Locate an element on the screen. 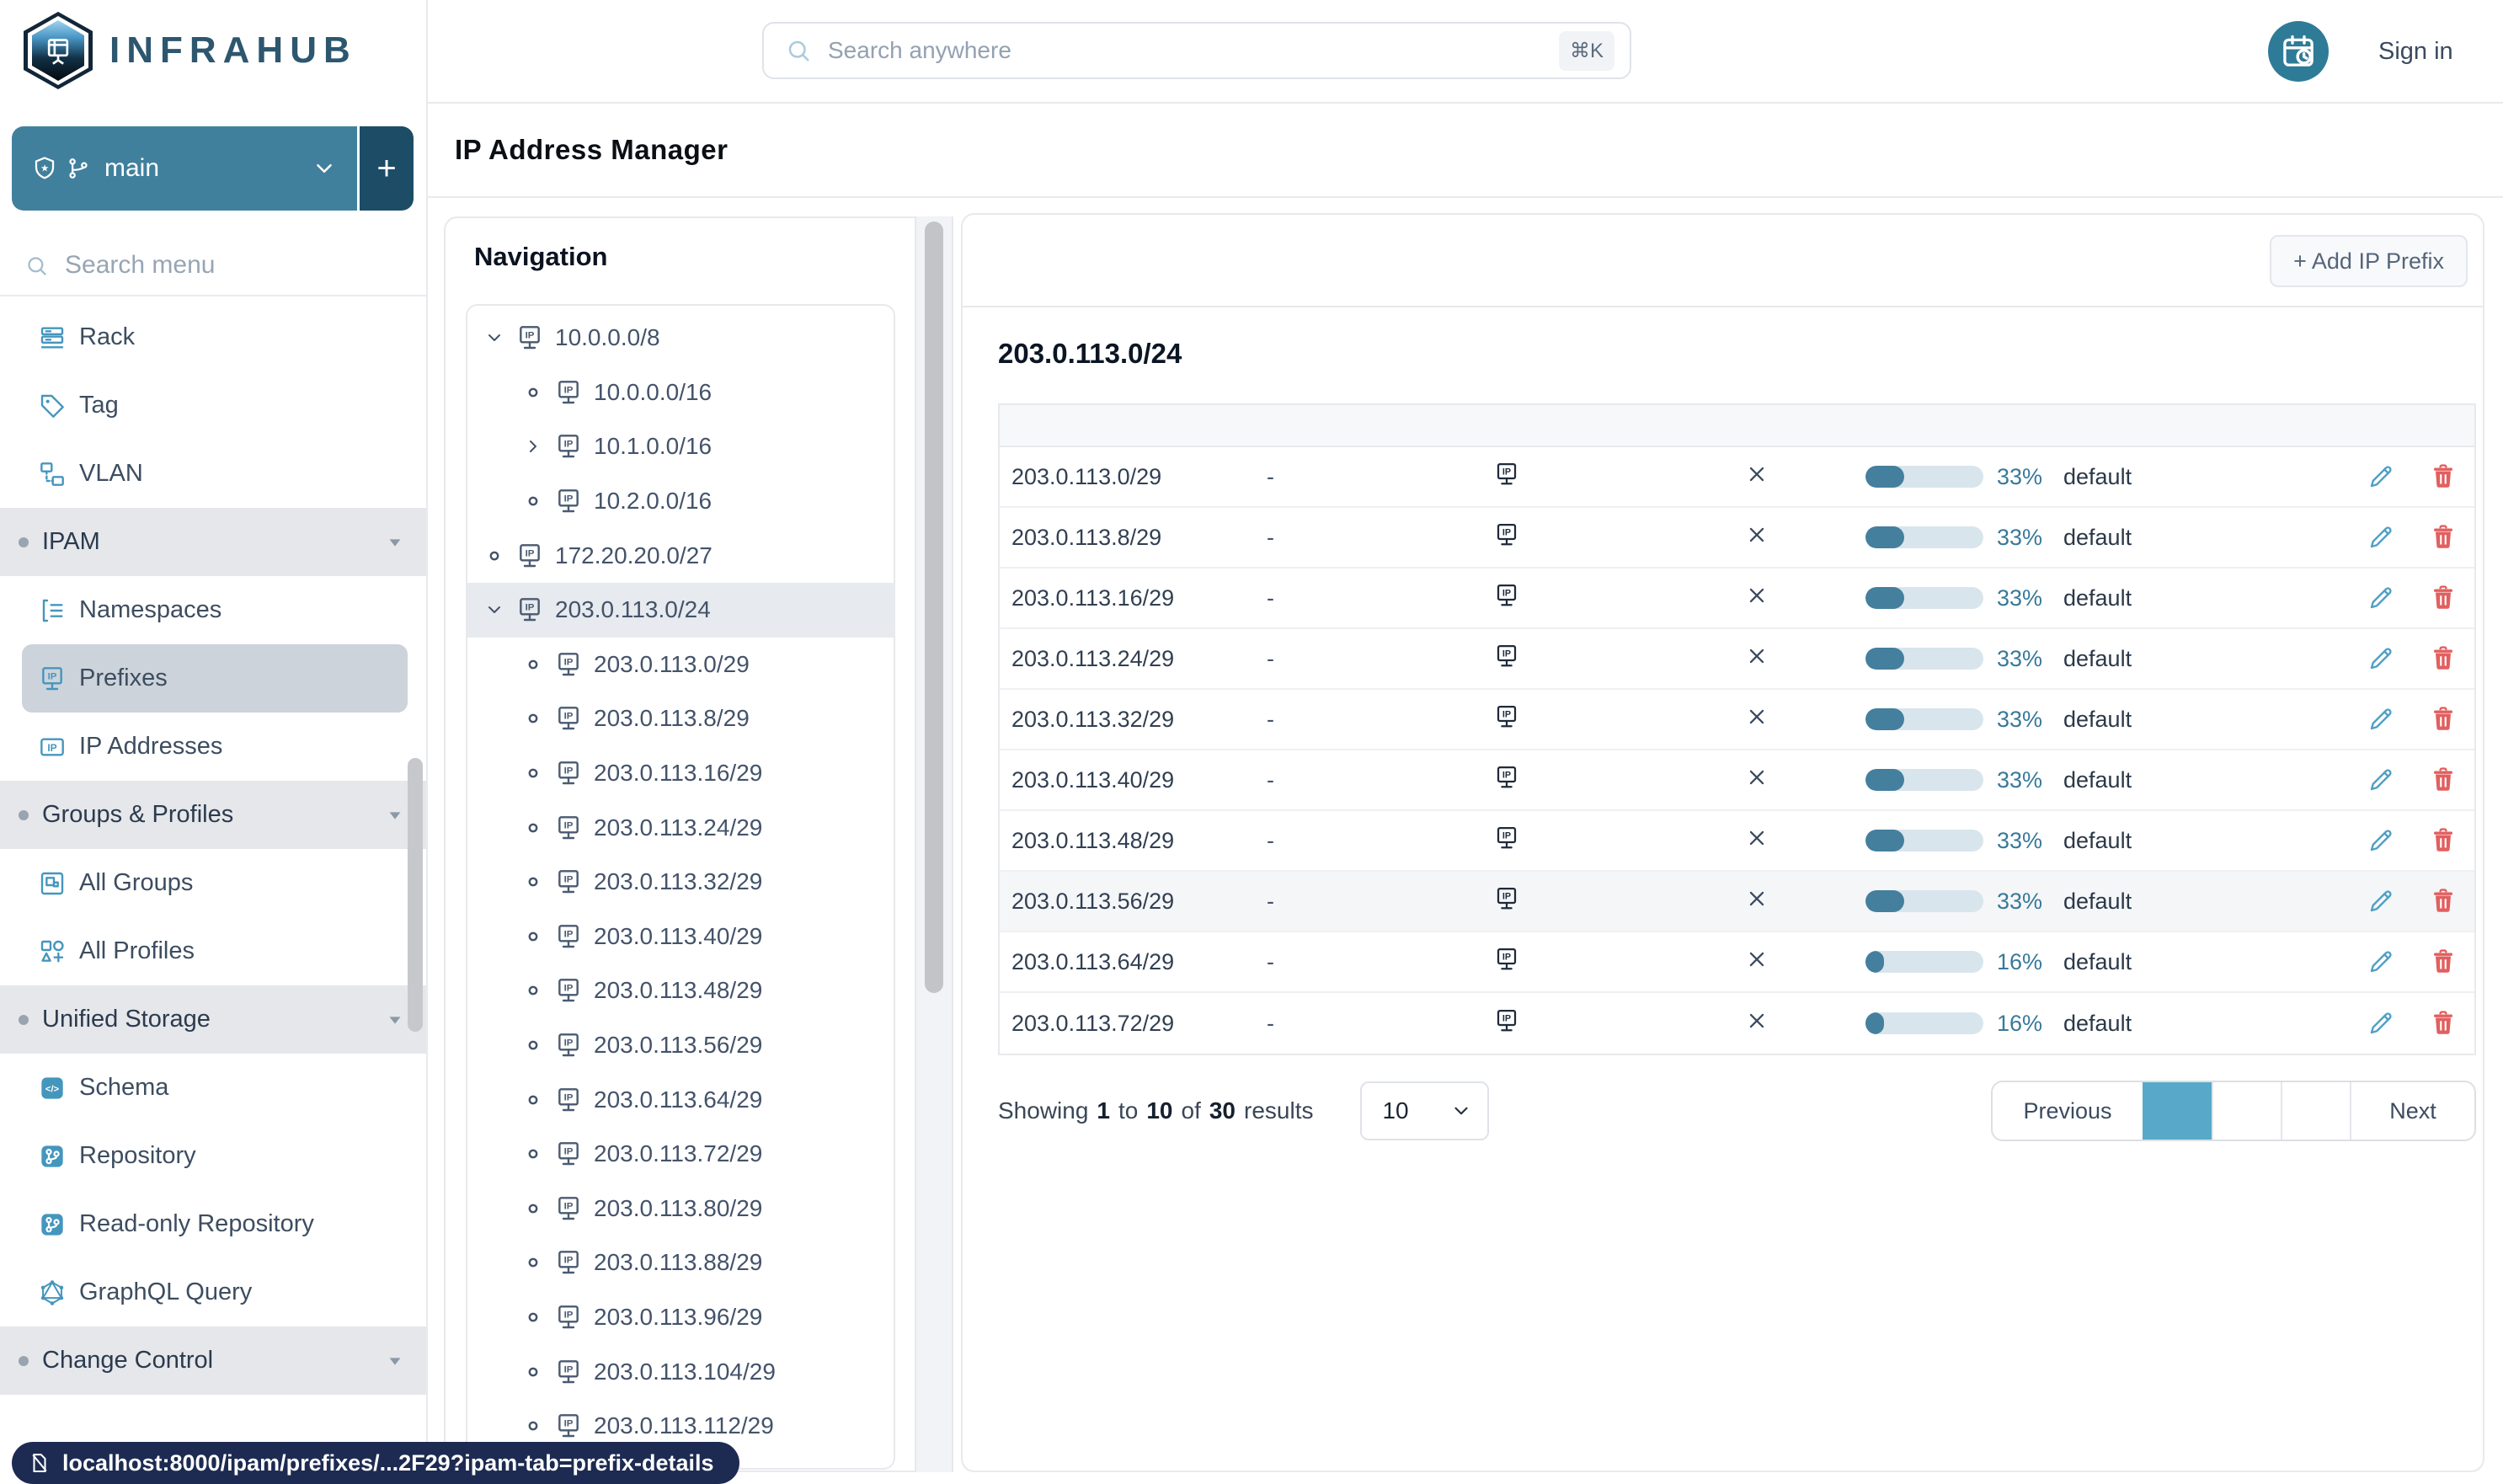 The height and width of the screenshot is (1484, 2503). tree-item-203-0-113-32-29: IP 203.0.113.32/29 is located at coordinates (680, 883).